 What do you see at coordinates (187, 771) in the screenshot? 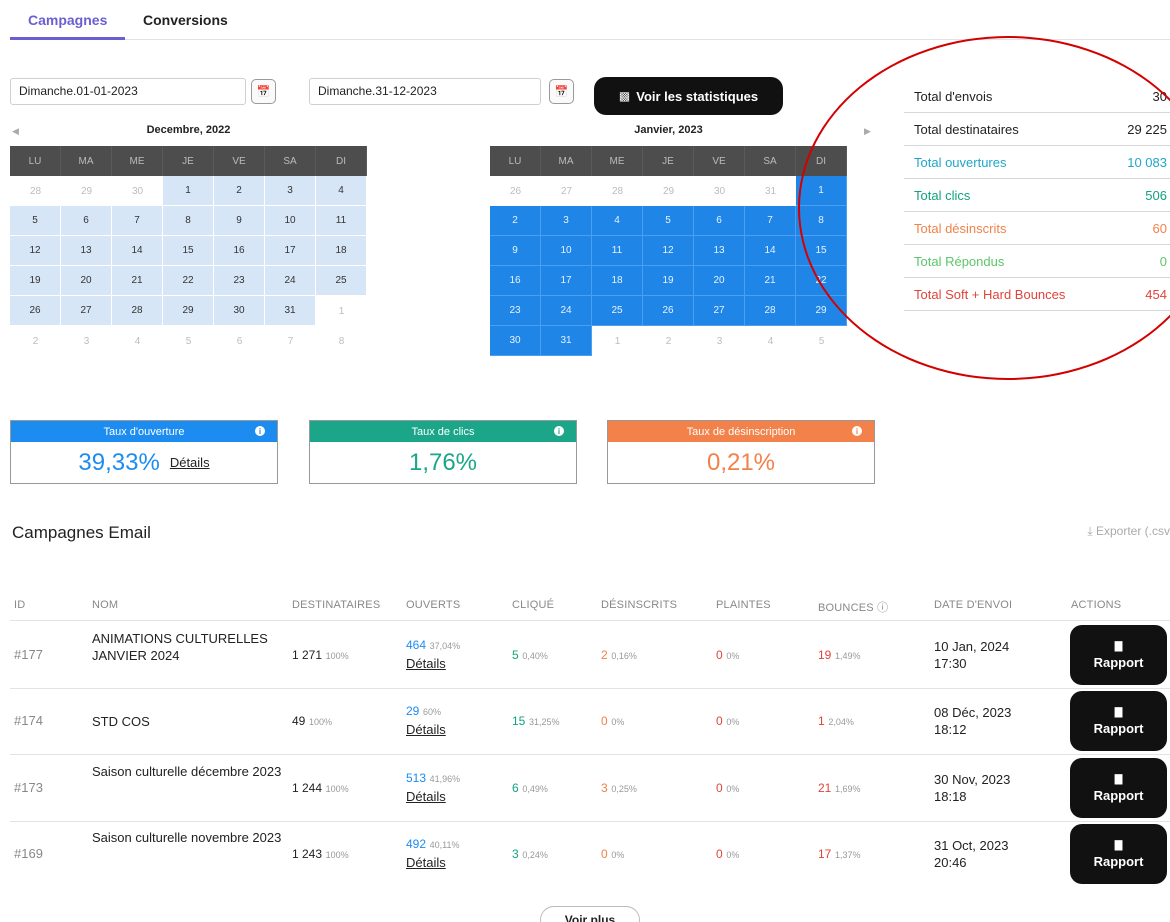
I see `campaign-name: Saison culturelle décembre 2023` at bounding box center [187, 771].